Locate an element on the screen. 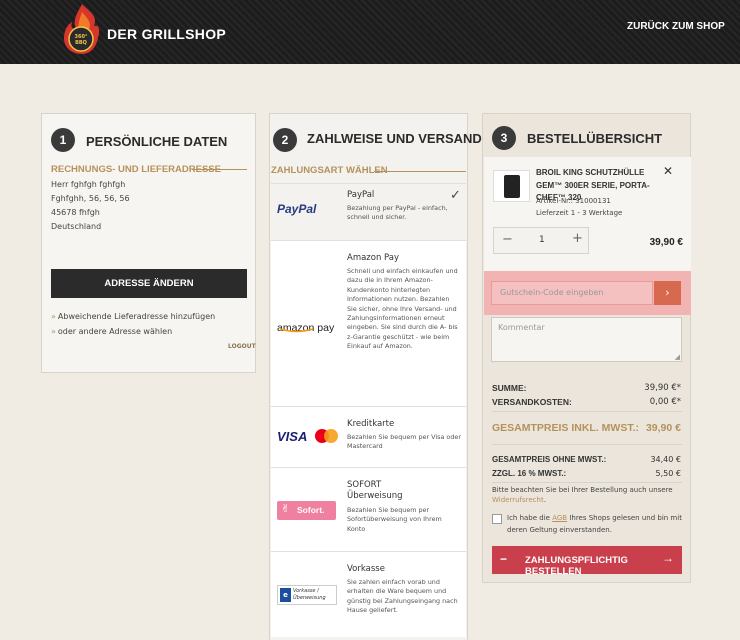 The width and height of the screenshot is (740, 640). ec-icon: e is located at coordinates (285, 595).